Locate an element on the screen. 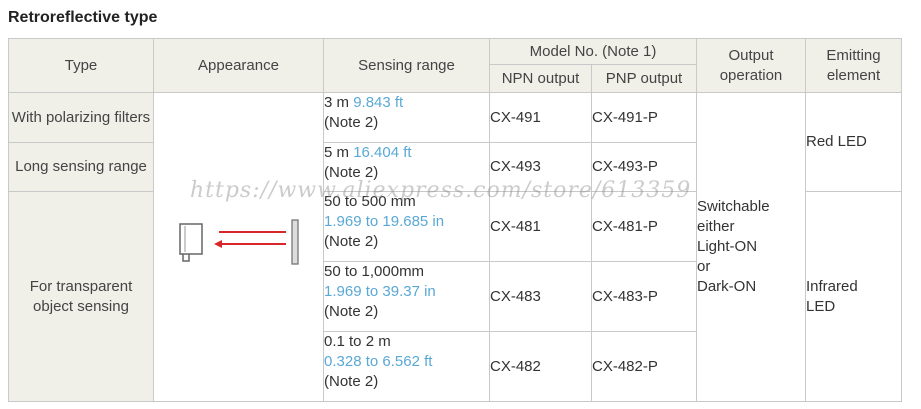 The width and height of the screenshot is (921, 409). range-value: 3 m is located at coordinates (337, 102).